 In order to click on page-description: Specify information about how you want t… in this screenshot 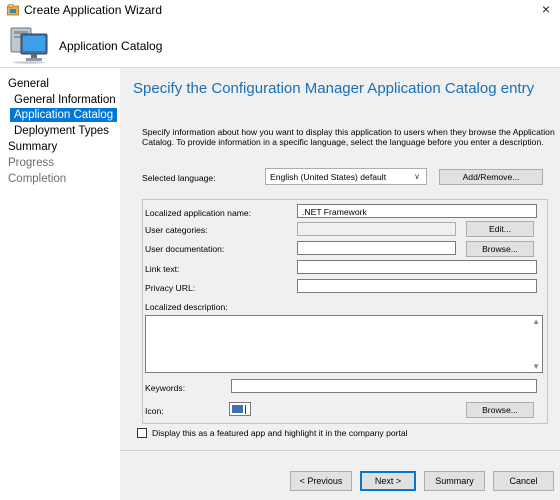, I will do `click(348, 137)`.